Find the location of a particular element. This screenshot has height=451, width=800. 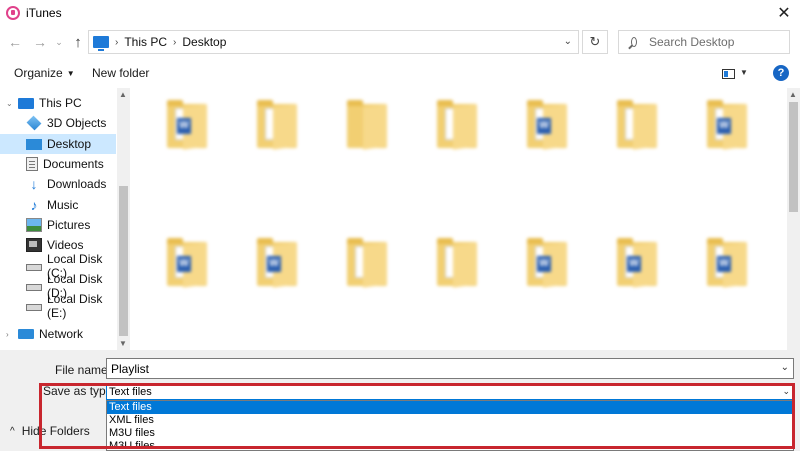

save-as-type-label: Save as type: is located at coordinates (79, 391).